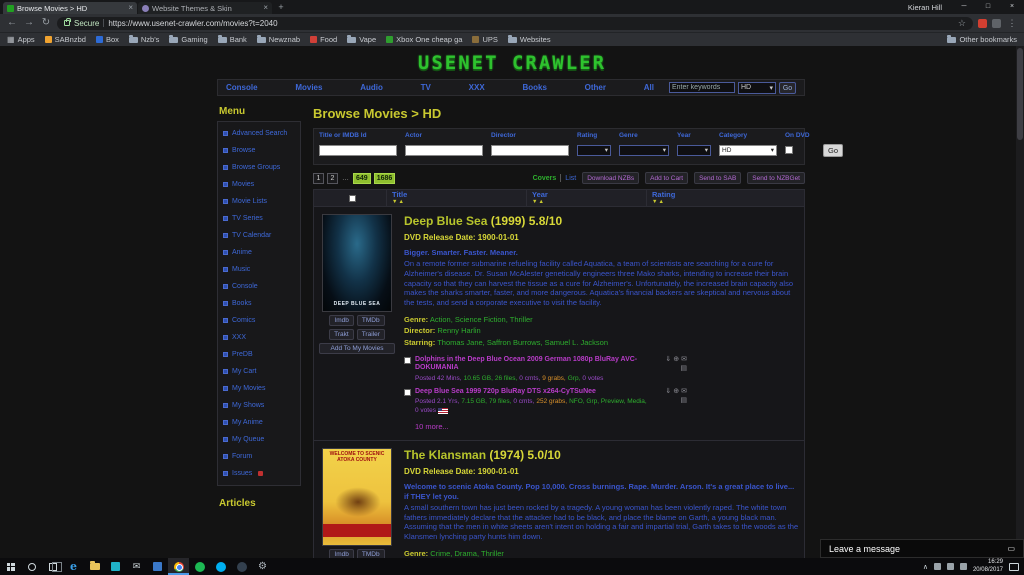 This screenshot has height=575, width=1024. Describe the element at coordinates (248, 439) in the screenshot. I see `sidebar-link: My Queue` at that location.